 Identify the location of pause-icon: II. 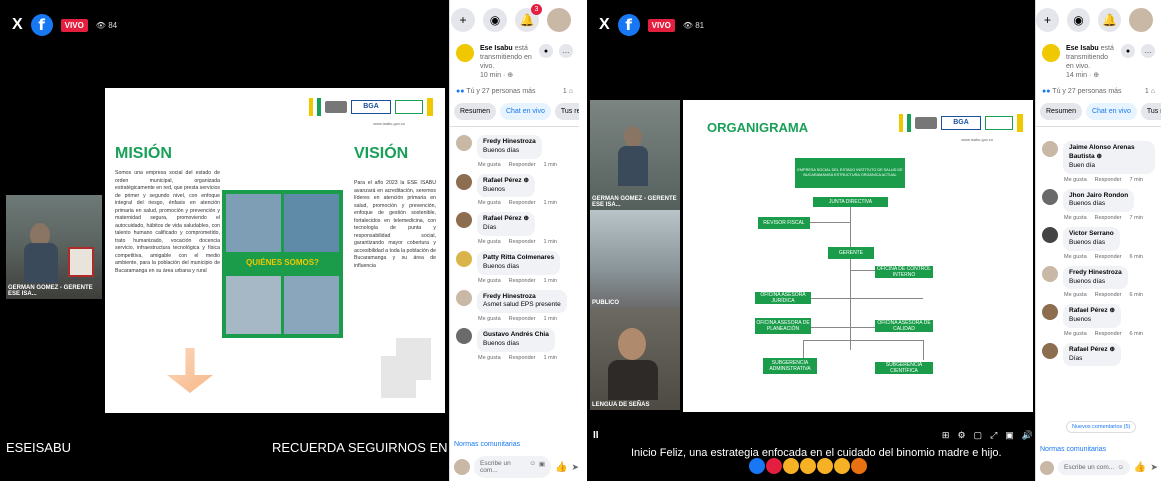
(596, 435).